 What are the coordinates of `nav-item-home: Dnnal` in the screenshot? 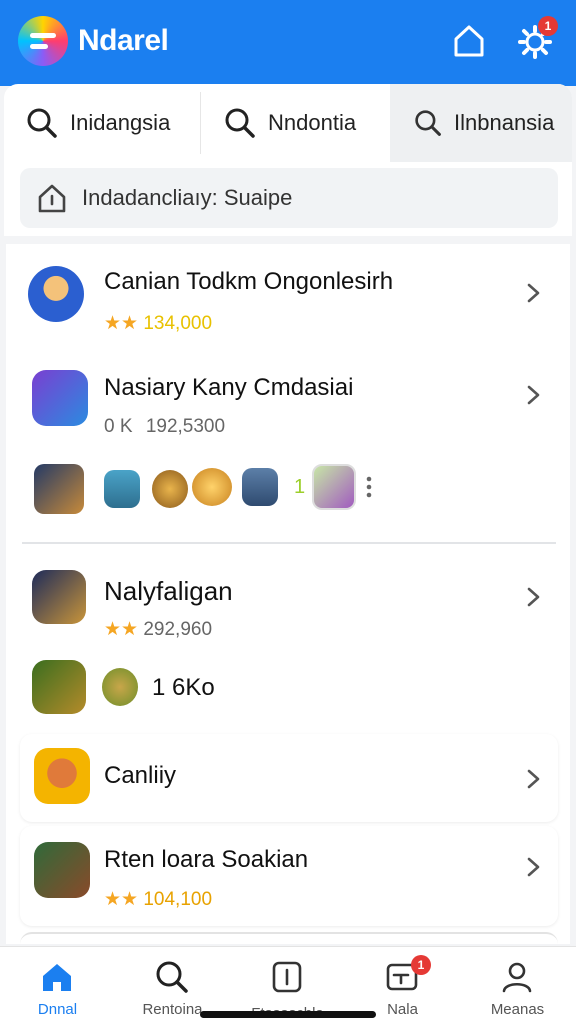 It's located at (57, 985).